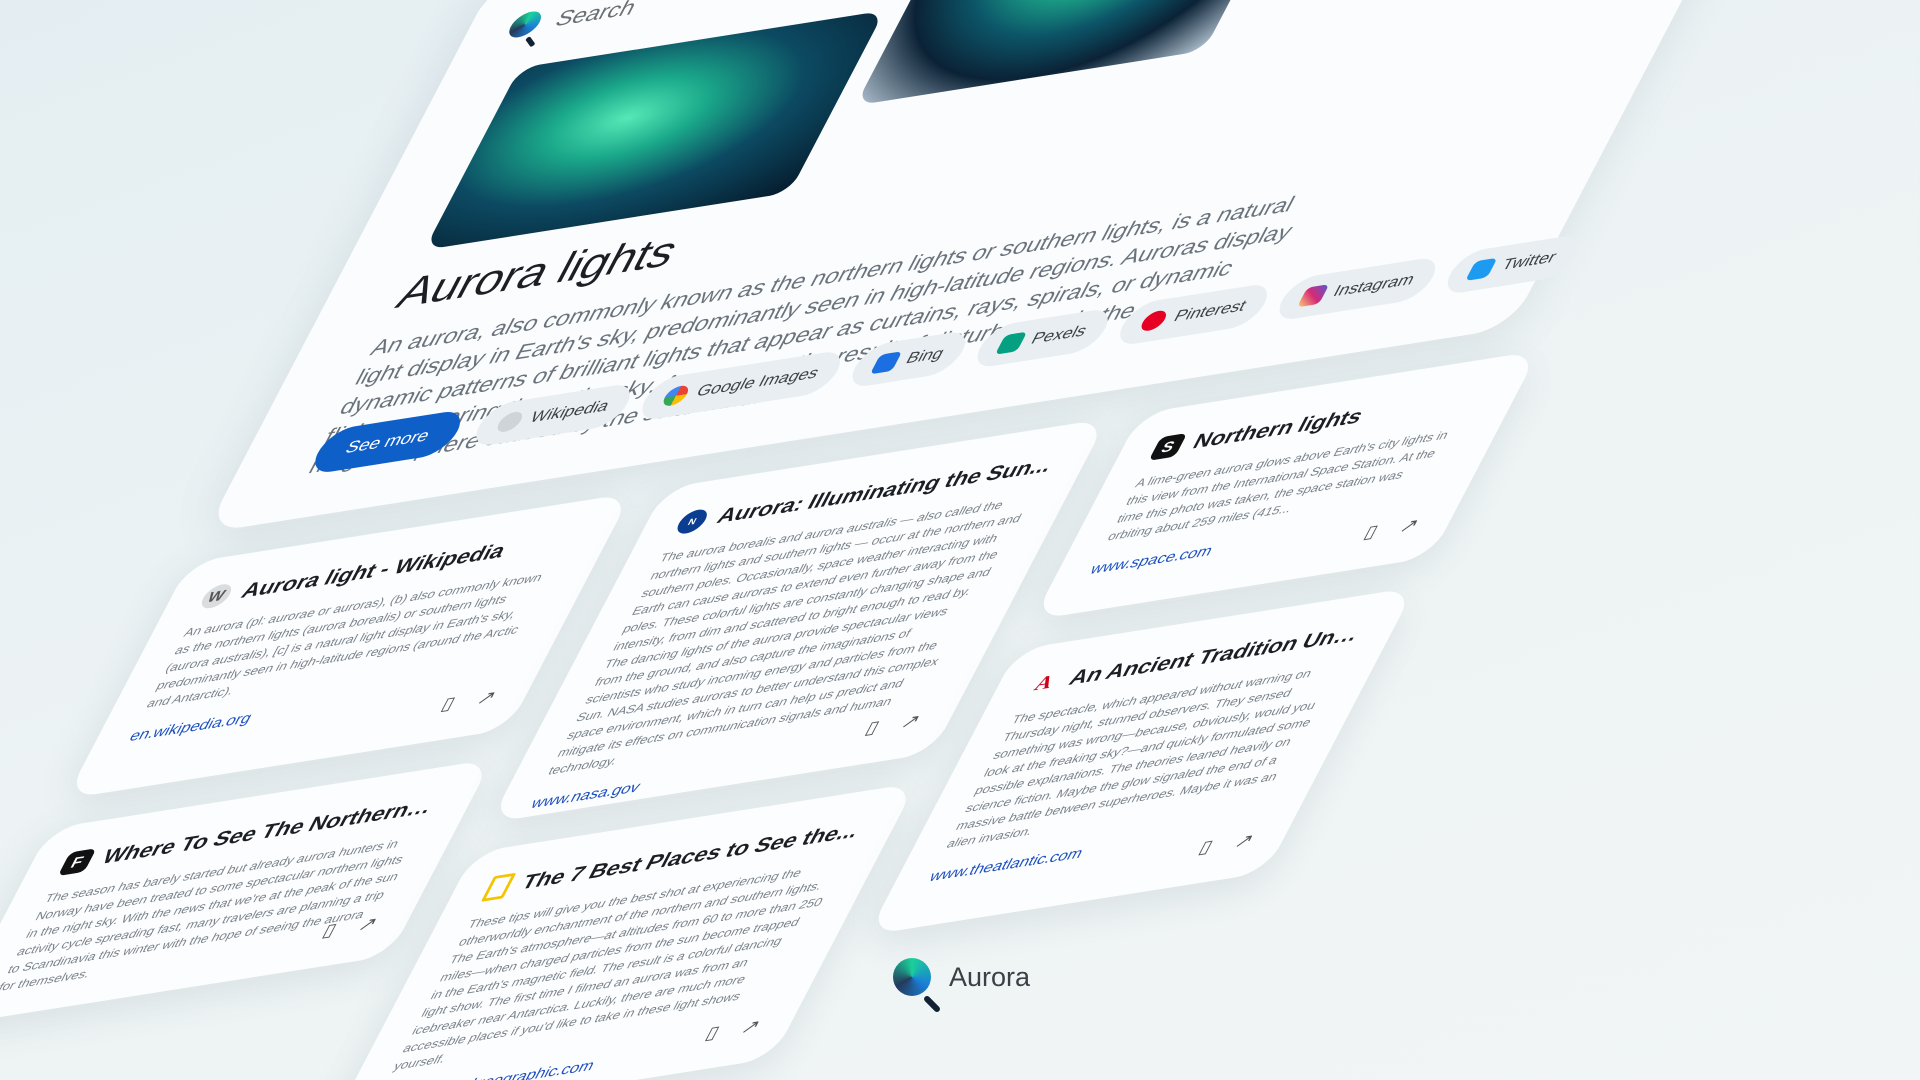 This screenshot has height=1080, width=1920. Describe the element at coordinates (510, 422) in the screenshot. I see `wikipedia-icon` at that location.